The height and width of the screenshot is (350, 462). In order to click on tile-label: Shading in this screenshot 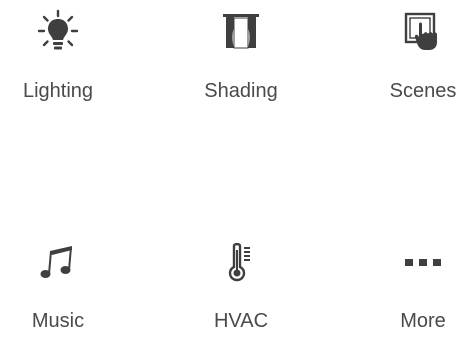, I will do `click(241, 91)`.